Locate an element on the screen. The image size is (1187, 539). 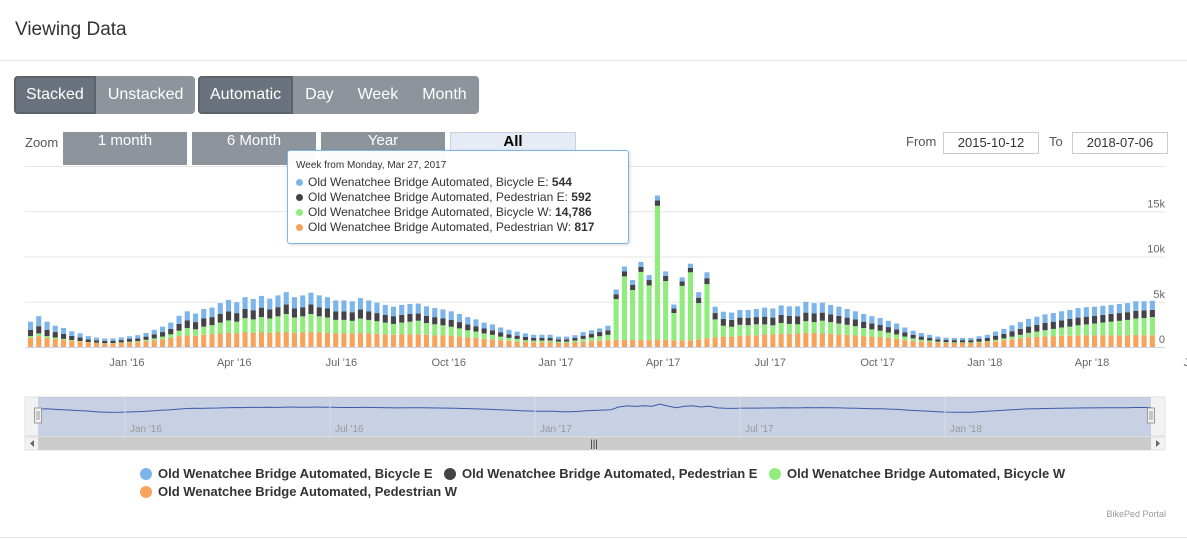
navigator-right-handle is located at coordinates (1151, 415).